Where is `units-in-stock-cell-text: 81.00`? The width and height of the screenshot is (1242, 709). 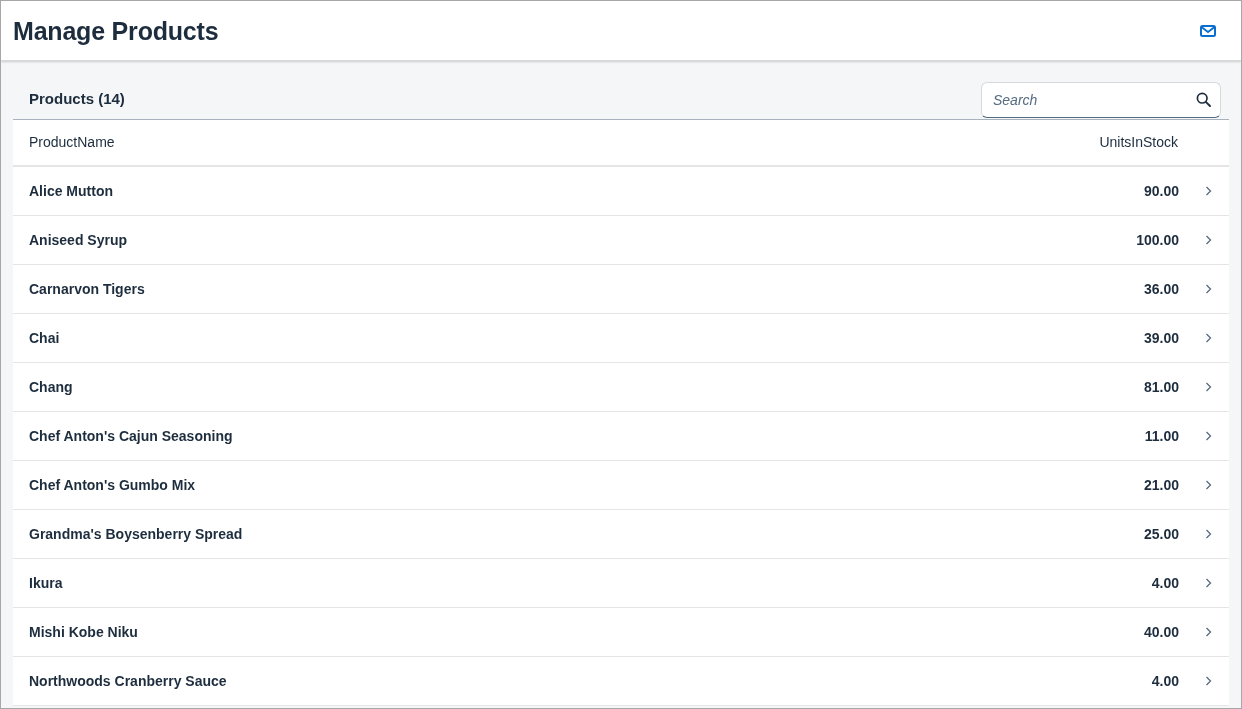
units-in-stock-cell-text: 81.00 is located at coordinates (1161, 387).